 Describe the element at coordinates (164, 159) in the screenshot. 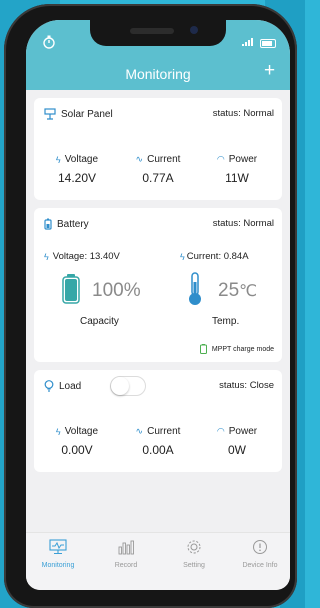

I see `solar-current-label: Current` at that location.